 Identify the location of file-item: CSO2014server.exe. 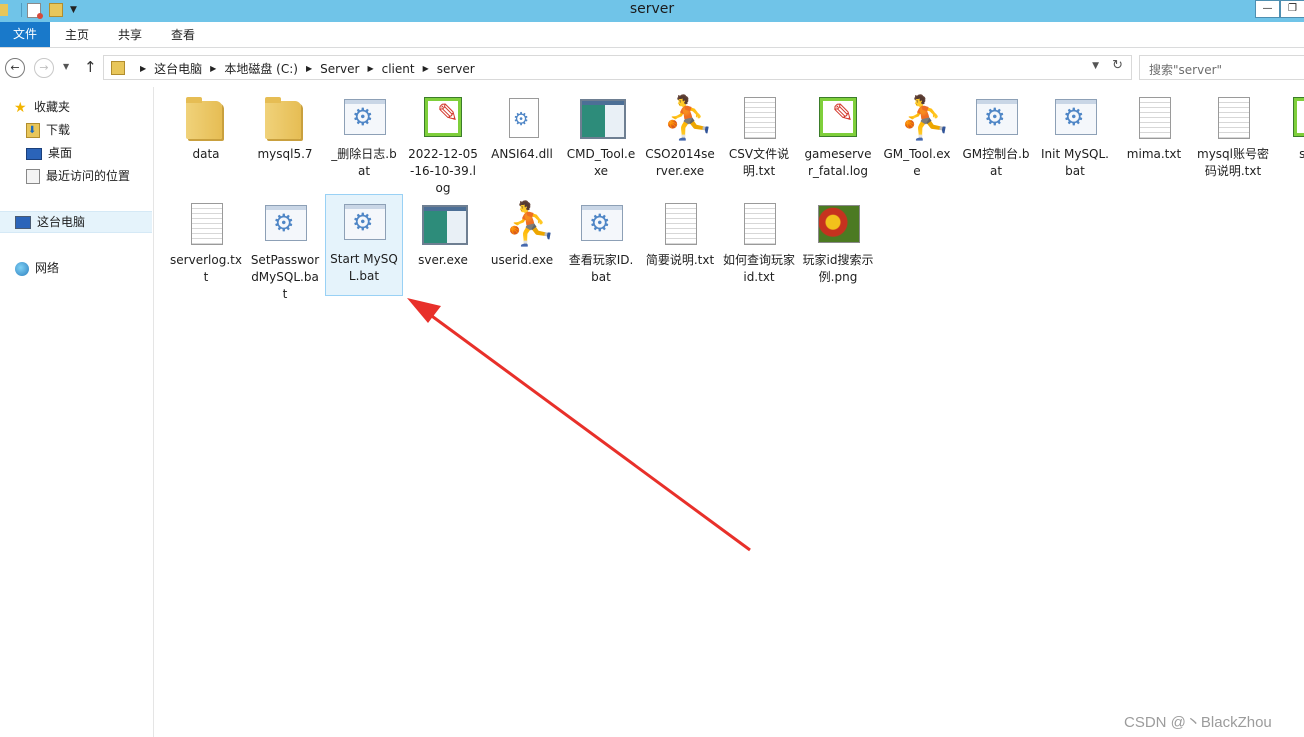
(680, 135).